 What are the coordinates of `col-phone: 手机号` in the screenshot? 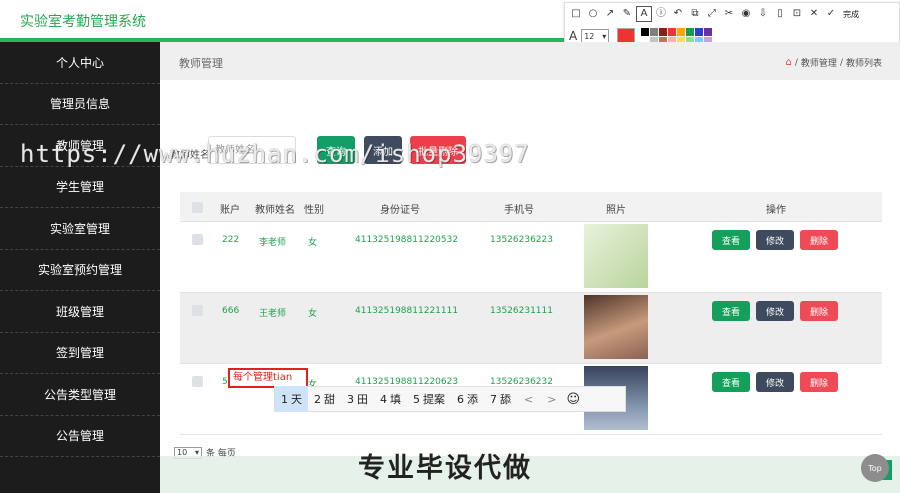 It's located at (519, 210).